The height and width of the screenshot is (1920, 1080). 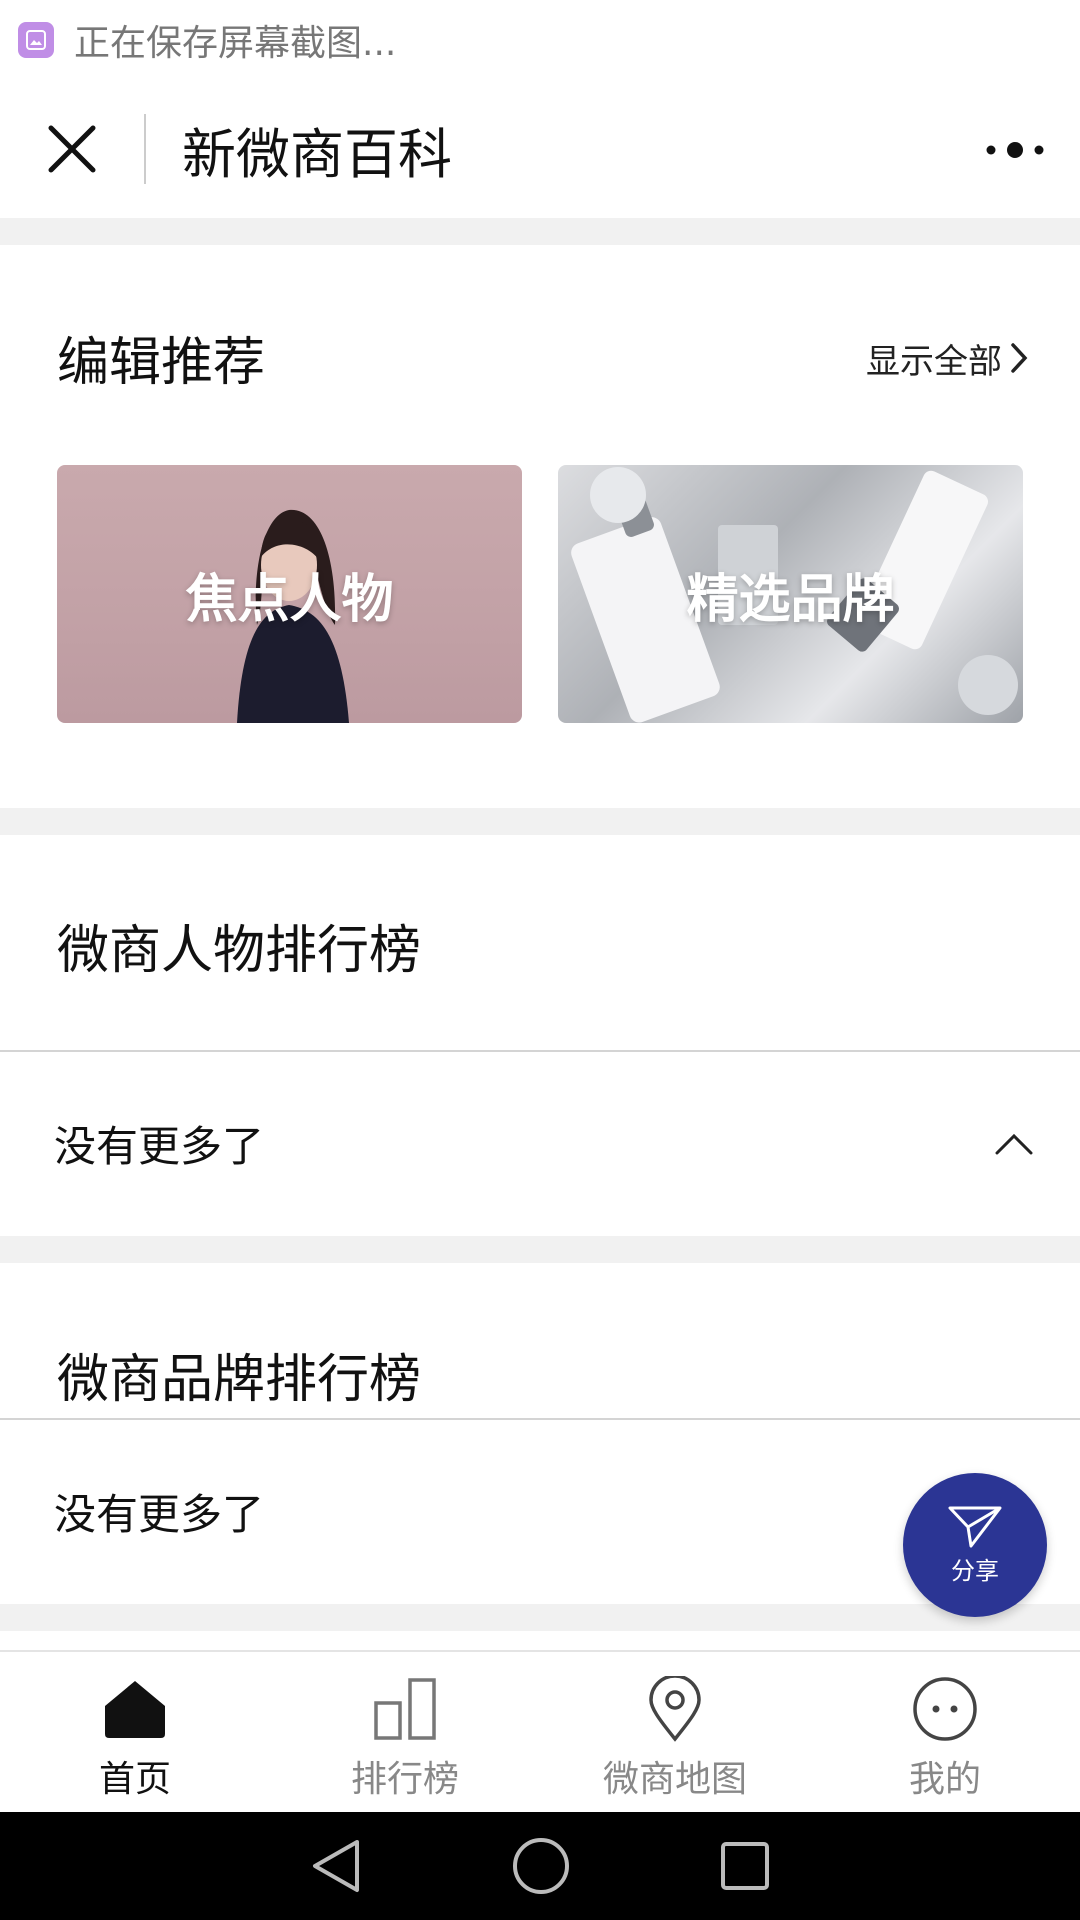 What do you see at coordinates (239, 1380) in the screenshot?
I see `brand-rank-title: 微商品牌排行榜` at bounding box center [239, 1380].